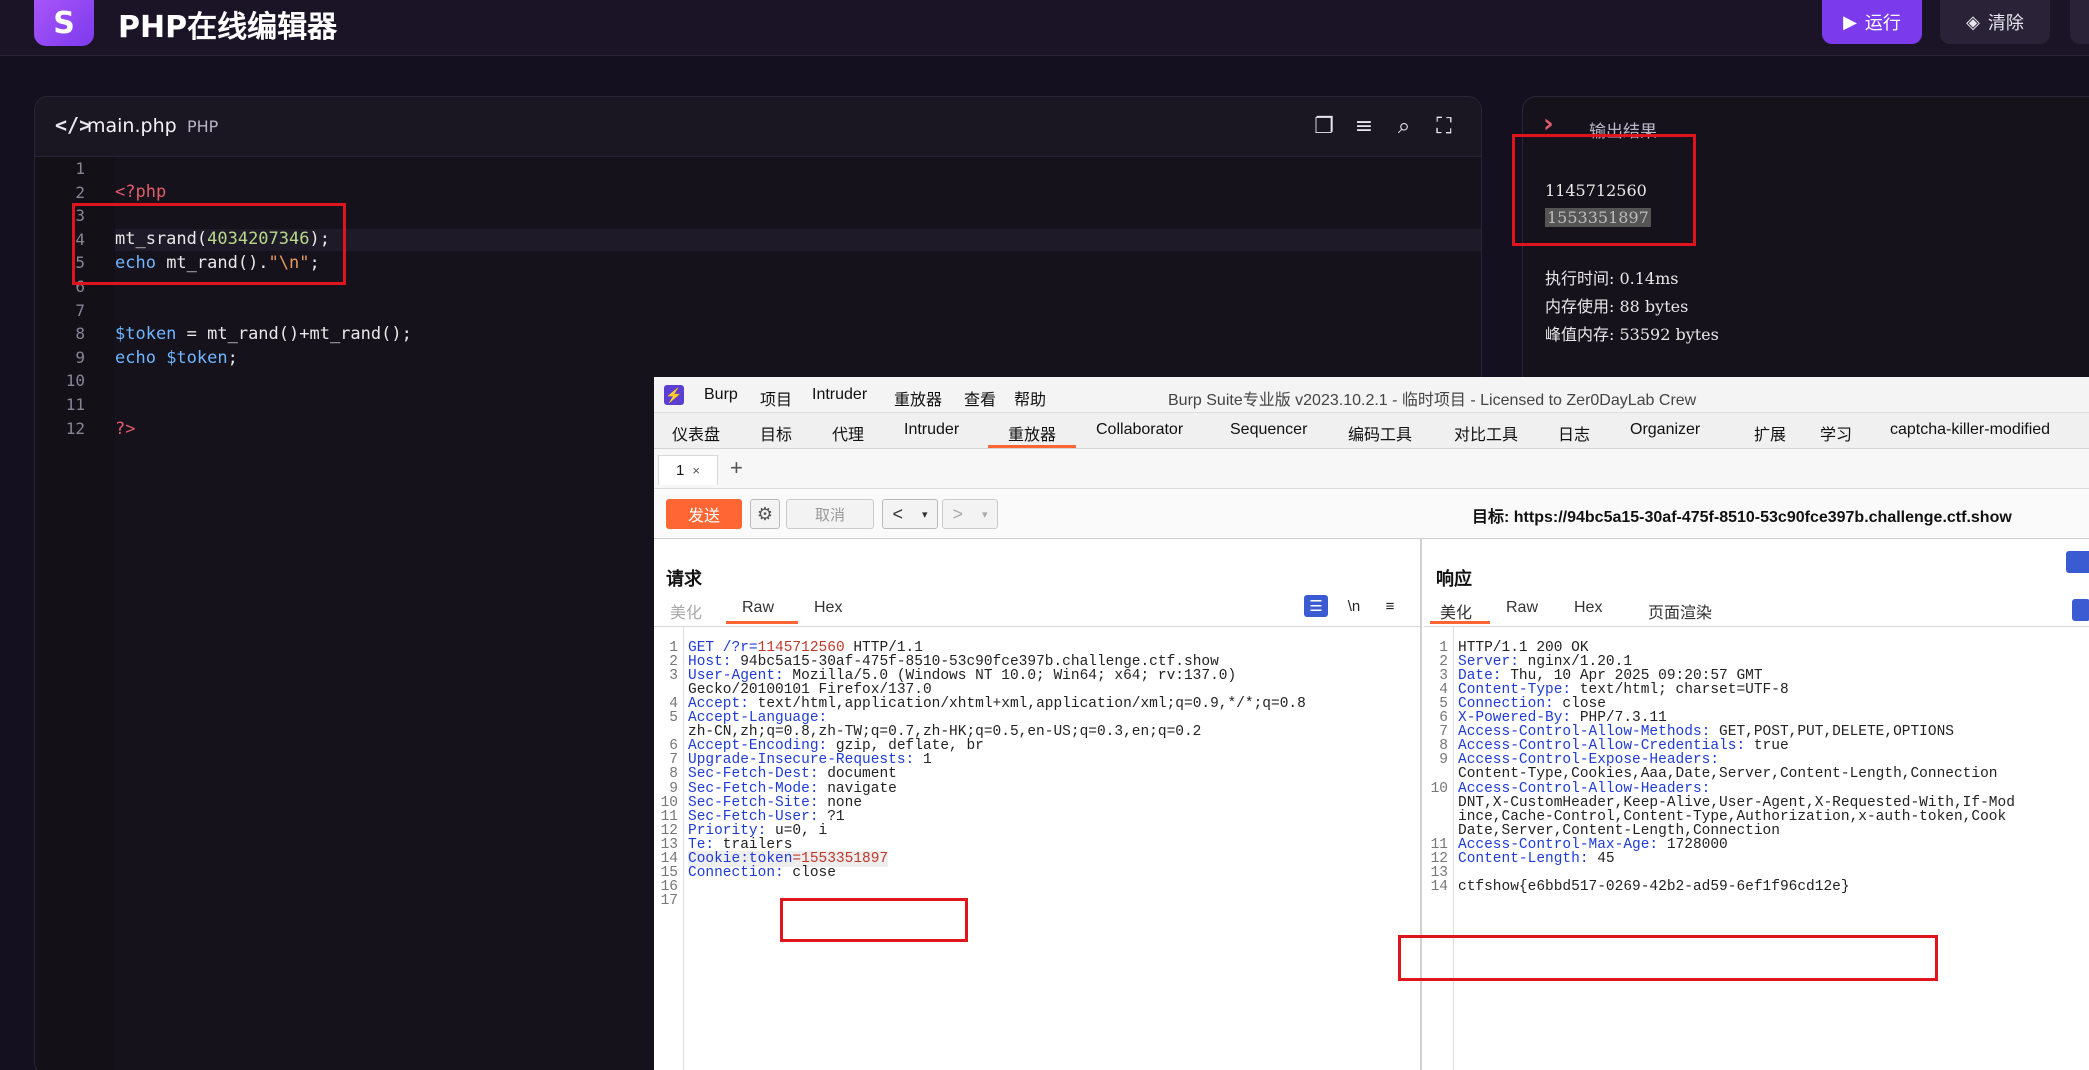 This screenshot has width=2089, height=1070. I want to click on request-tab-hex: Hex, so click(828, 608).